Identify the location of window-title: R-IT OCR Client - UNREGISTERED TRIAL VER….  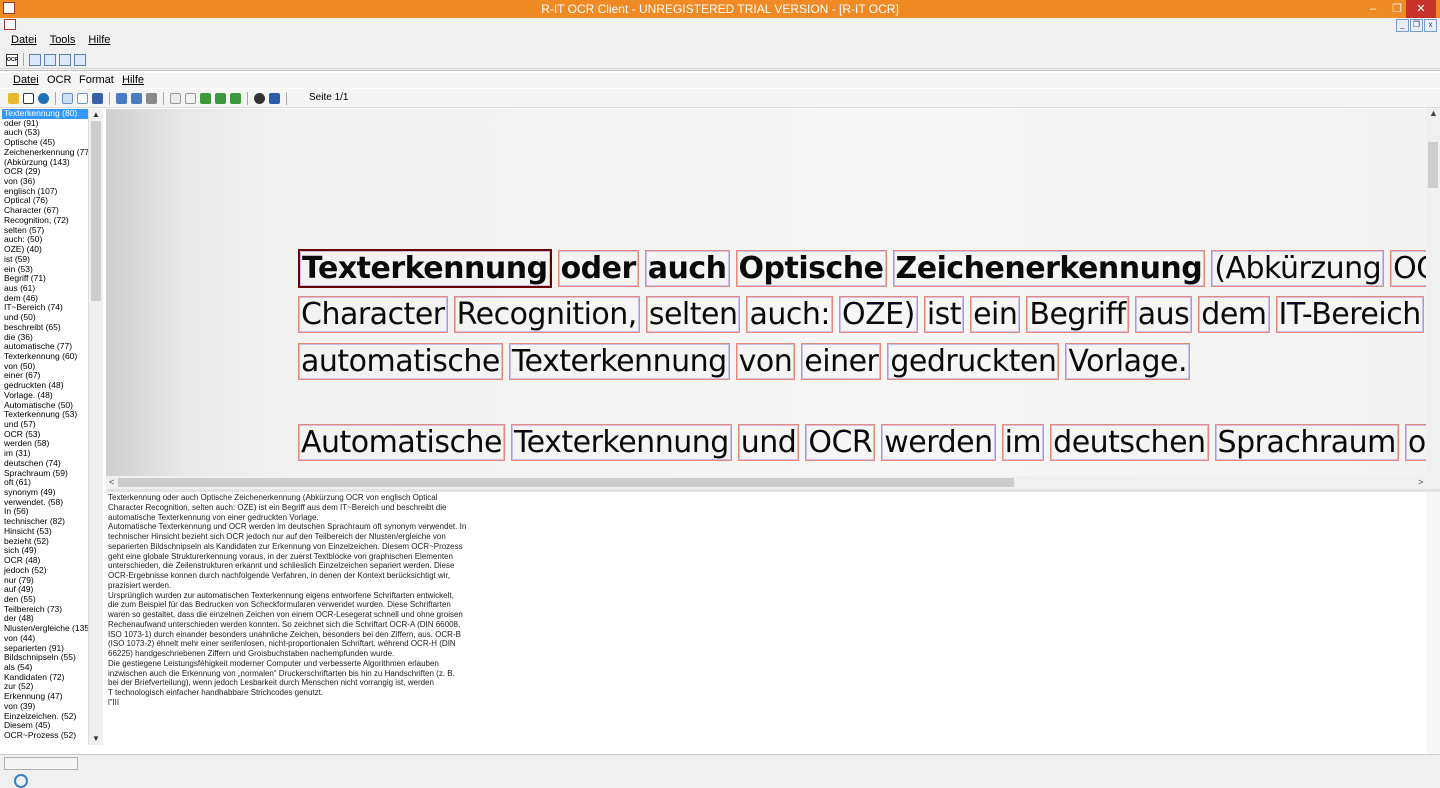
(720, 9).